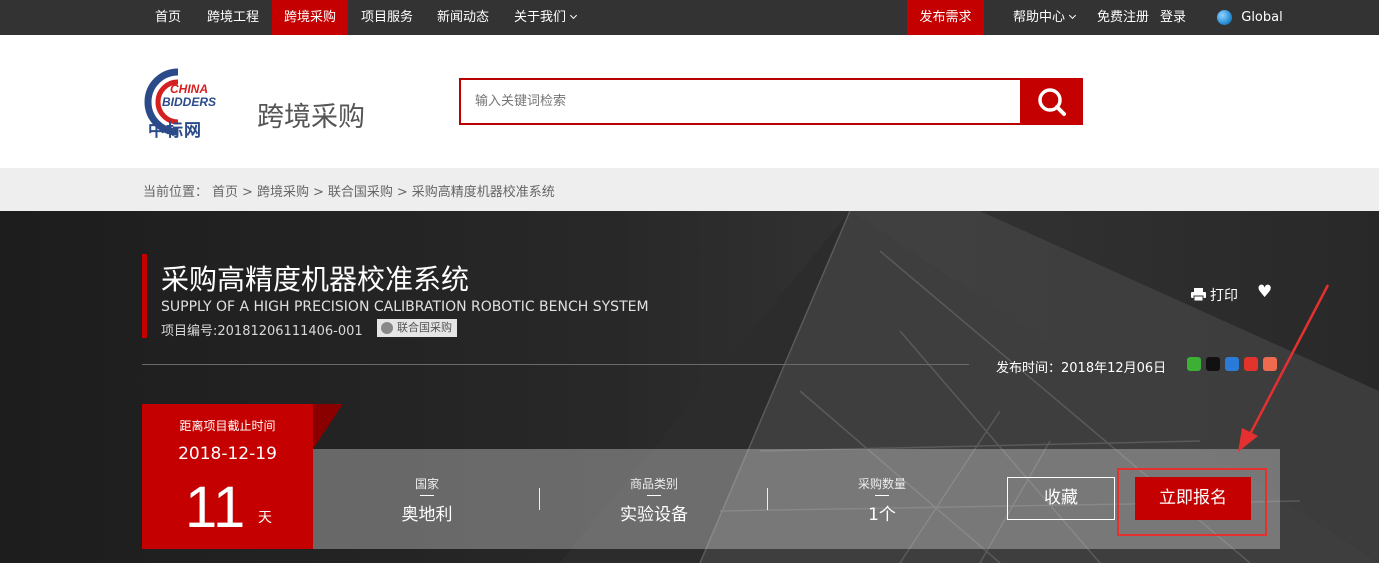  Describe the element at coordinates (1173, 17) in the screenshot. I see `login-link: 登录` at that location.